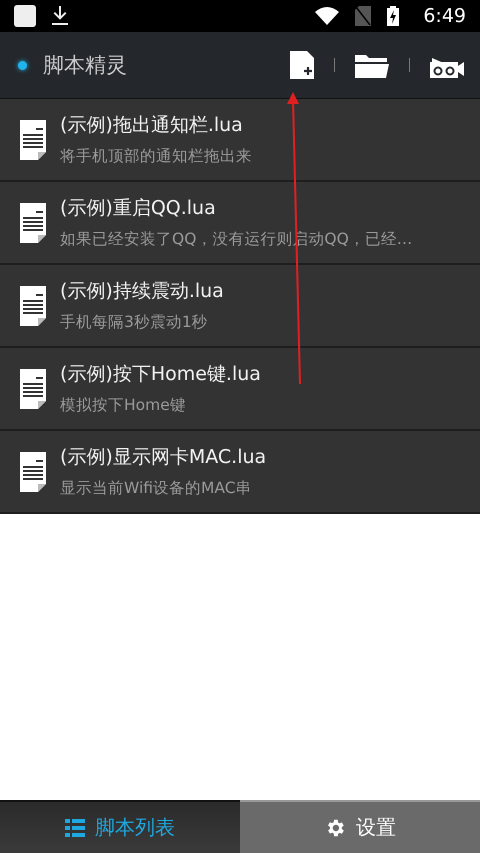 The height and width of the screenshot is (853, 480). I want to click on script-description: 将手机顶部的通知栏拖出来, so click(156, 156).